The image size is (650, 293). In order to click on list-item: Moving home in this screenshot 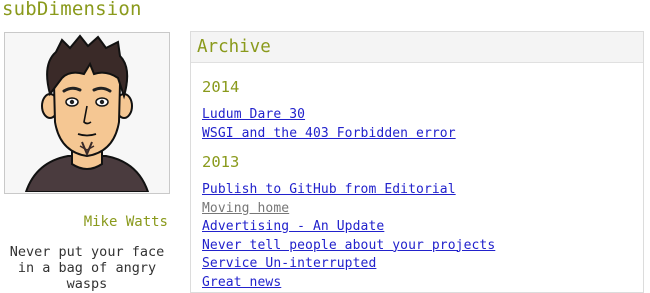, I will do `click(417, 206)`.